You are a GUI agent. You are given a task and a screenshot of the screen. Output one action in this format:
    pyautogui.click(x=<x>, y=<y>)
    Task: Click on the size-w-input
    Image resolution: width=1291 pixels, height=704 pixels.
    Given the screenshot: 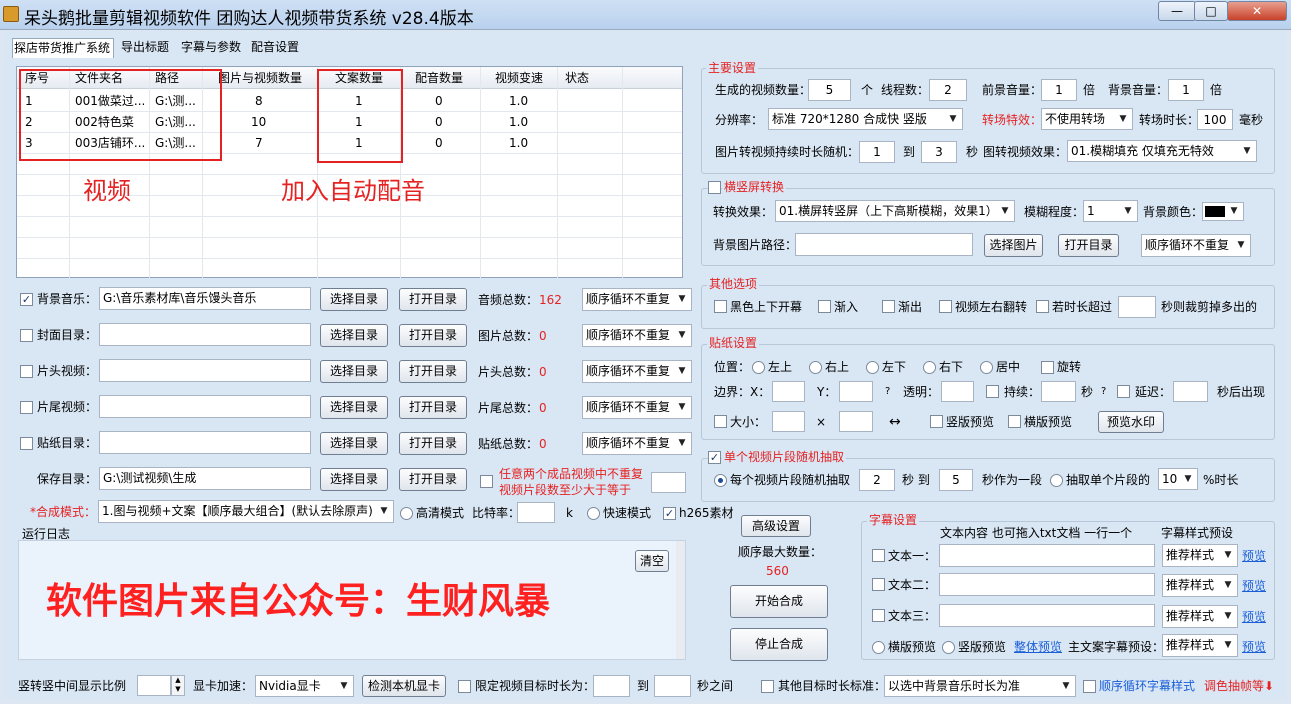 What is the action you would take?
    pyautogui.click(x=788, y=421)
    